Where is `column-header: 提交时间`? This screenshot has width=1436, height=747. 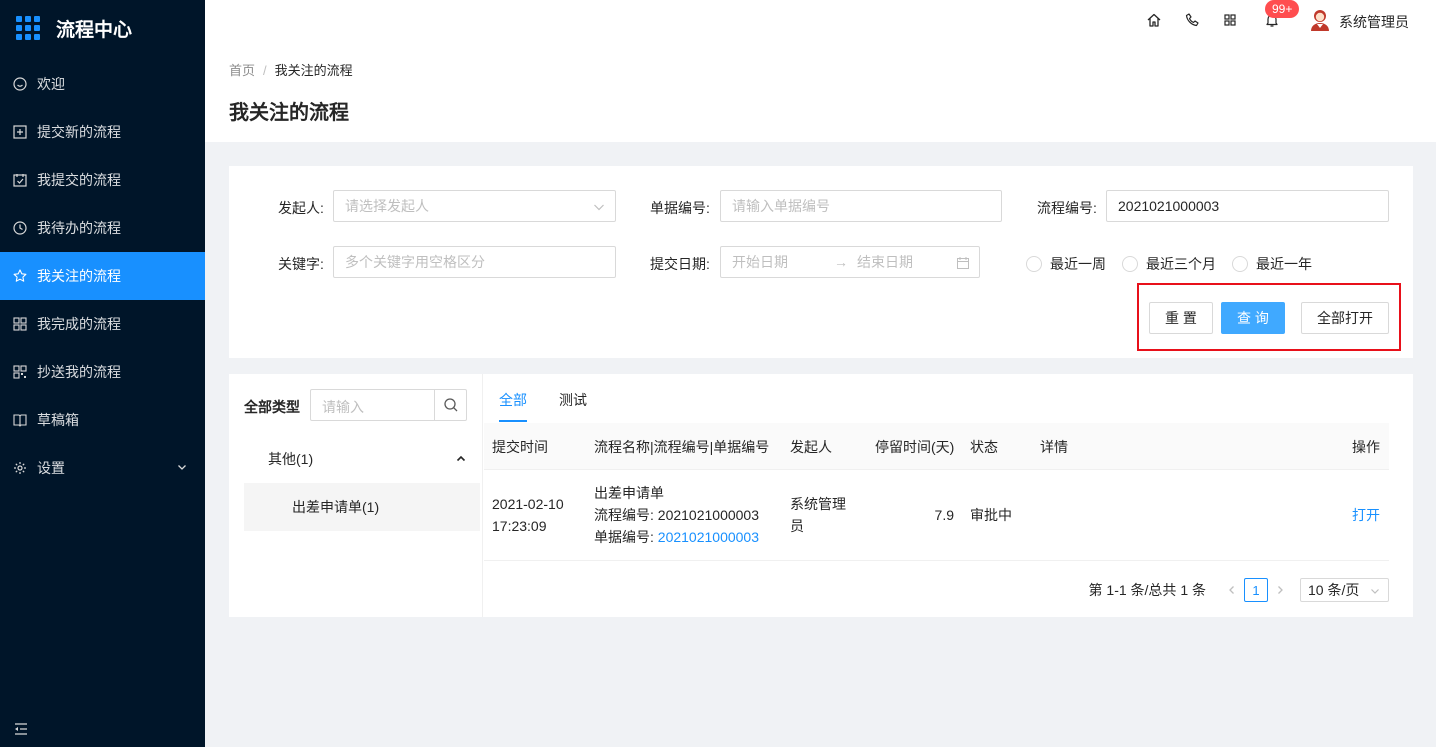 column-header: 提交时间 is located at coordinates (520, 447).